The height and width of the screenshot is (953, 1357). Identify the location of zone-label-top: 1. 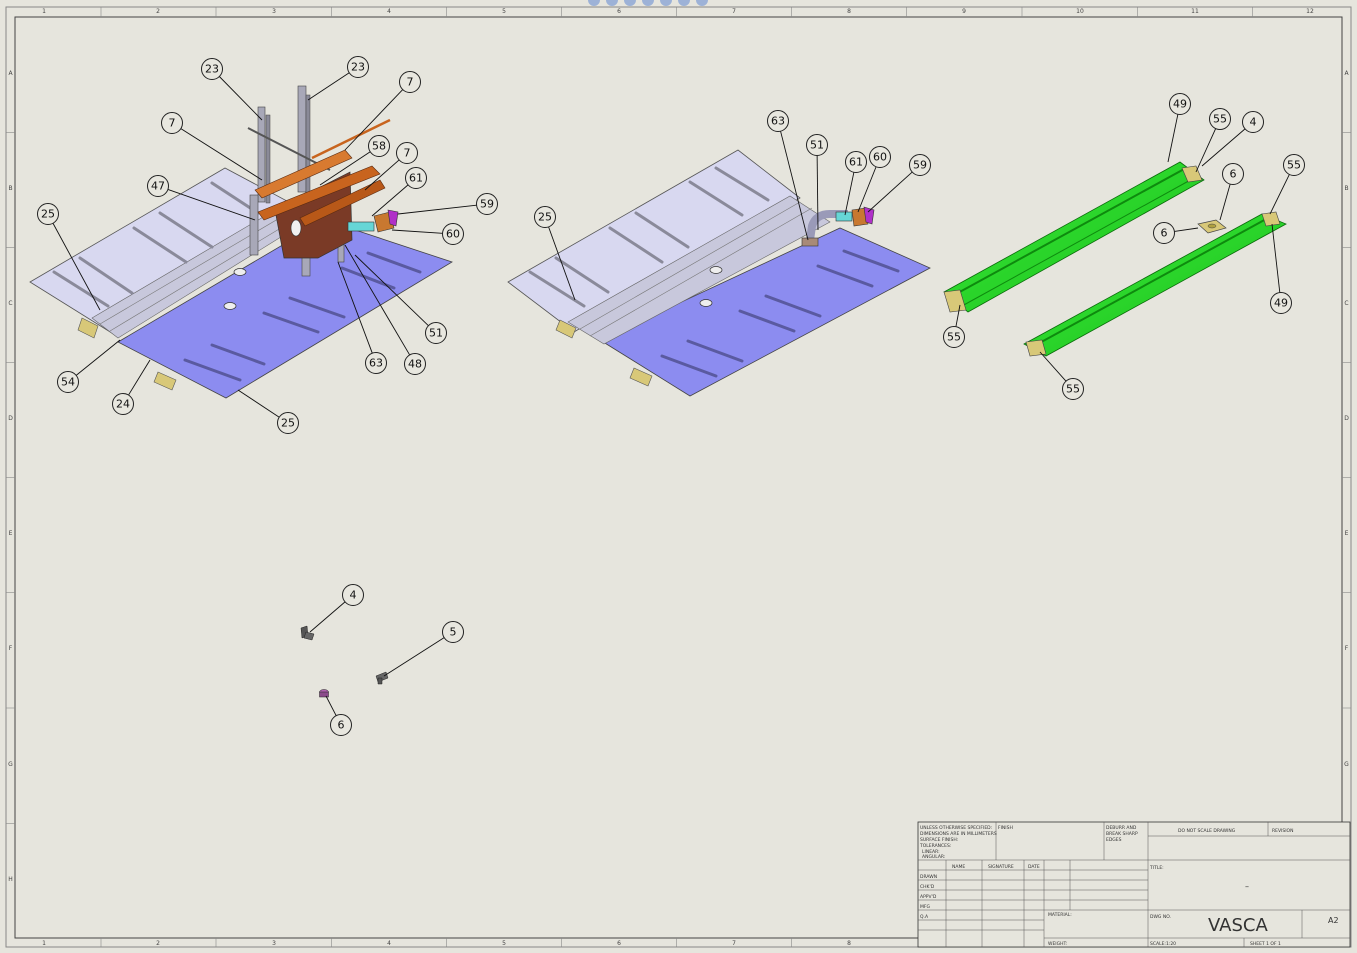
(44, 11).